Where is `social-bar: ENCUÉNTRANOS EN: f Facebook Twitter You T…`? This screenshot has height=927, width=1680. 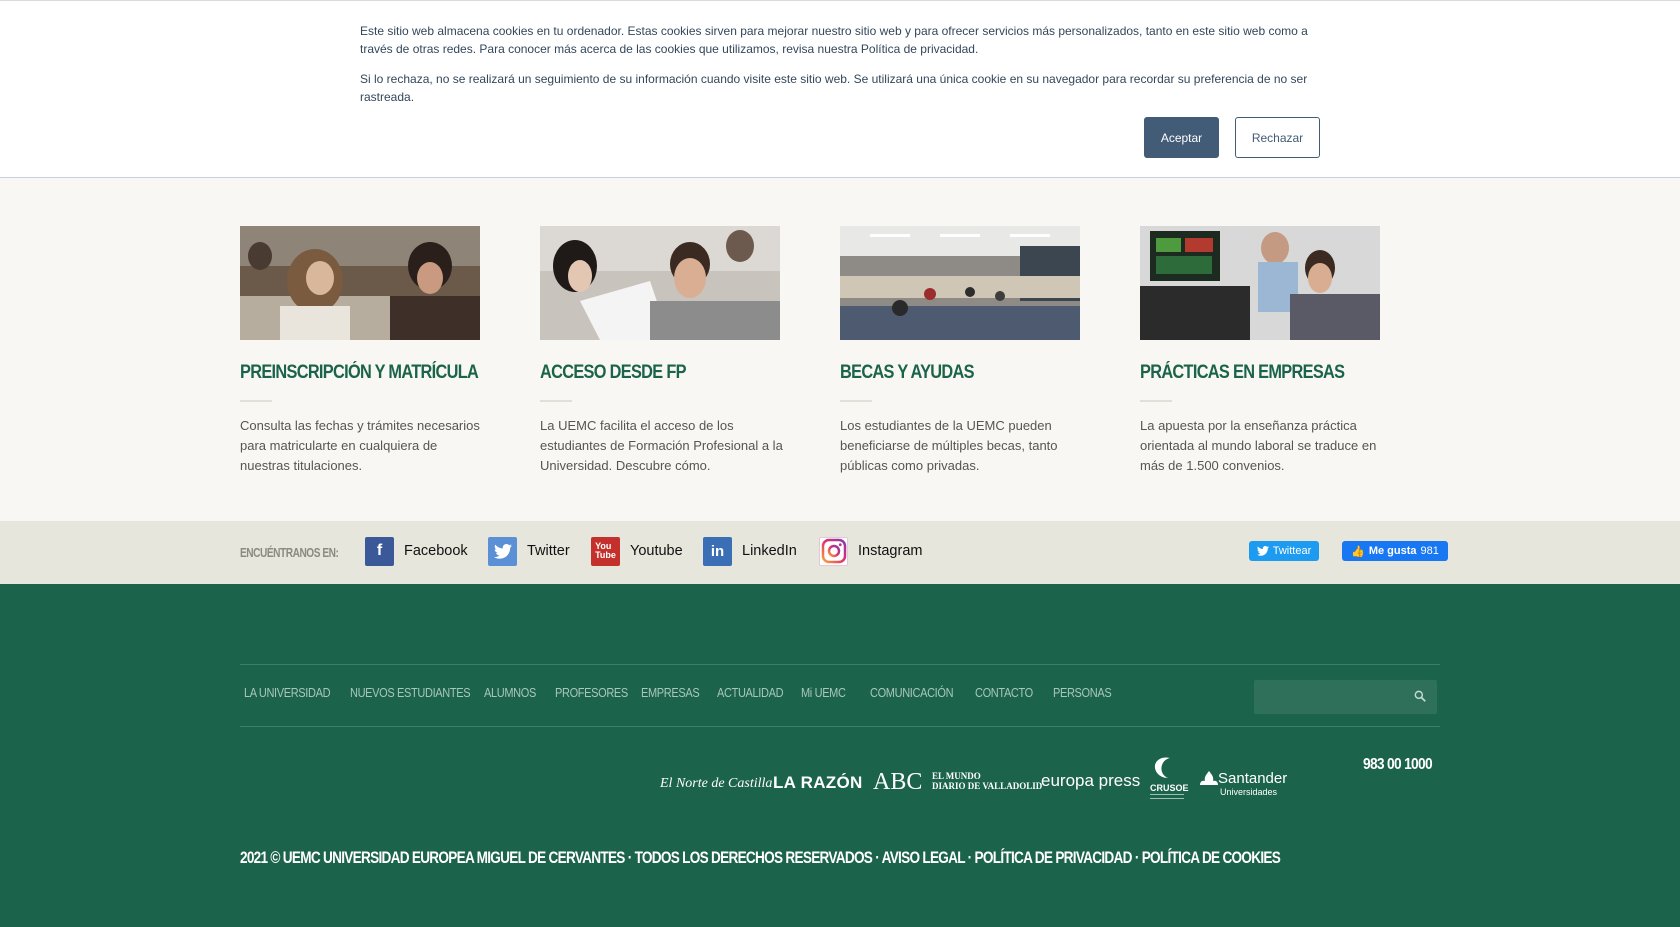 social-bar: ENCUÉNTRANOS EN: f Facebook Twitter You T… is located at coordinates (840, 552).